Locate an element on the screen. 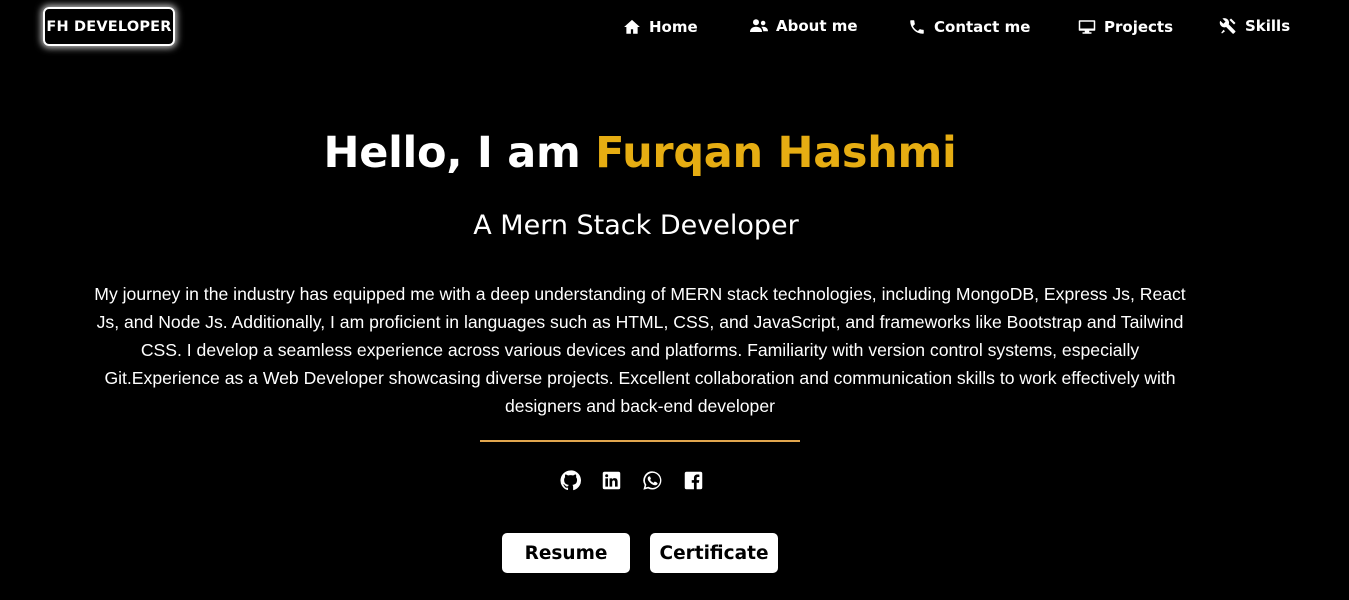 This screenshot has height=600, width=1349. nav-about-label: About me is located at coordinates (817, 26).